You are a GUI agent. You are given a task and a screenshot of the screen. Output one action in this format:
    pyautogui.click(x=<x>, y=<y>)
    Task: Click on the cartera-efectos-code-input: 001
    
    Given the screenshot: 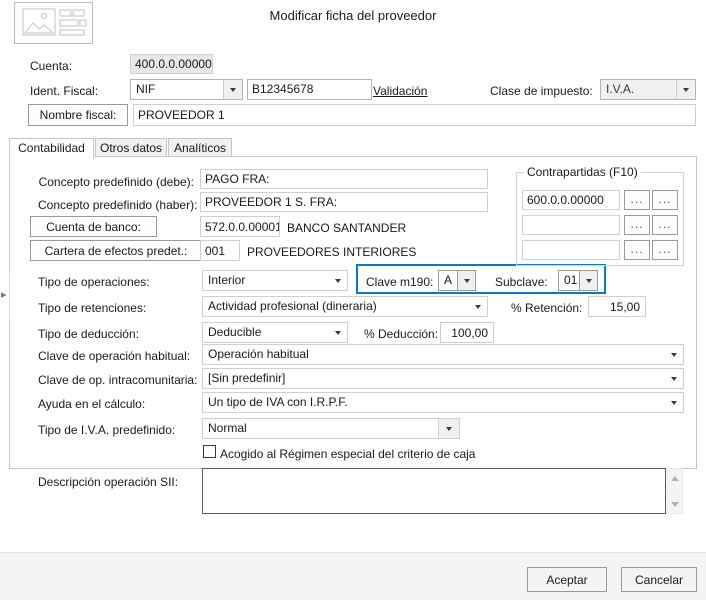 What is the action you would take?
    pyautogui.click(x=220, y=250)
    